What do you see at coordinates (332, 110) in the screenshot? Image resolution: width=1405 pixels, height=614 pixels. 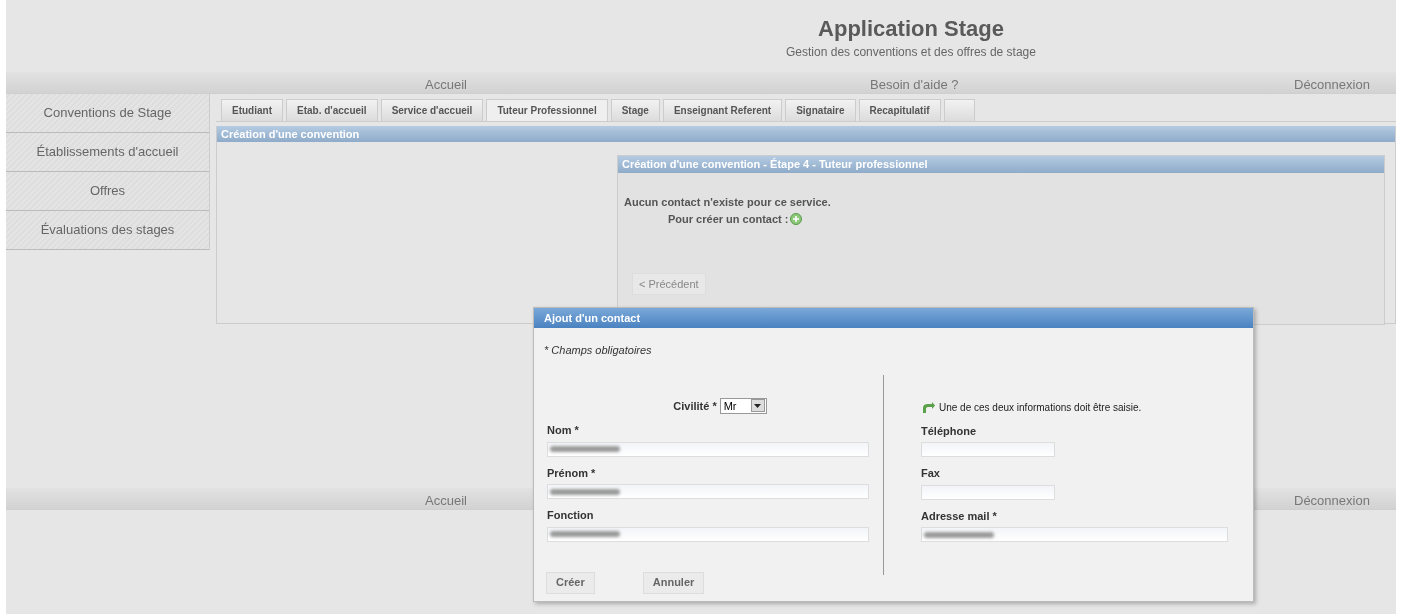 I see `tab: Etab. d'accueil` at bounding box center [332, 110].